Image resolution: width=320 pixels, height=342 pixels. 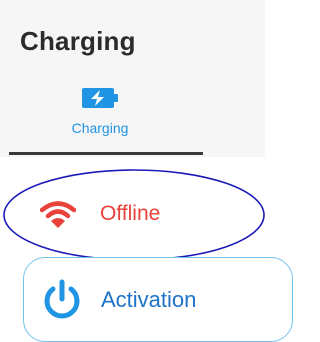 I want to click on connection-status: Offline, so click(x=100, y=214).